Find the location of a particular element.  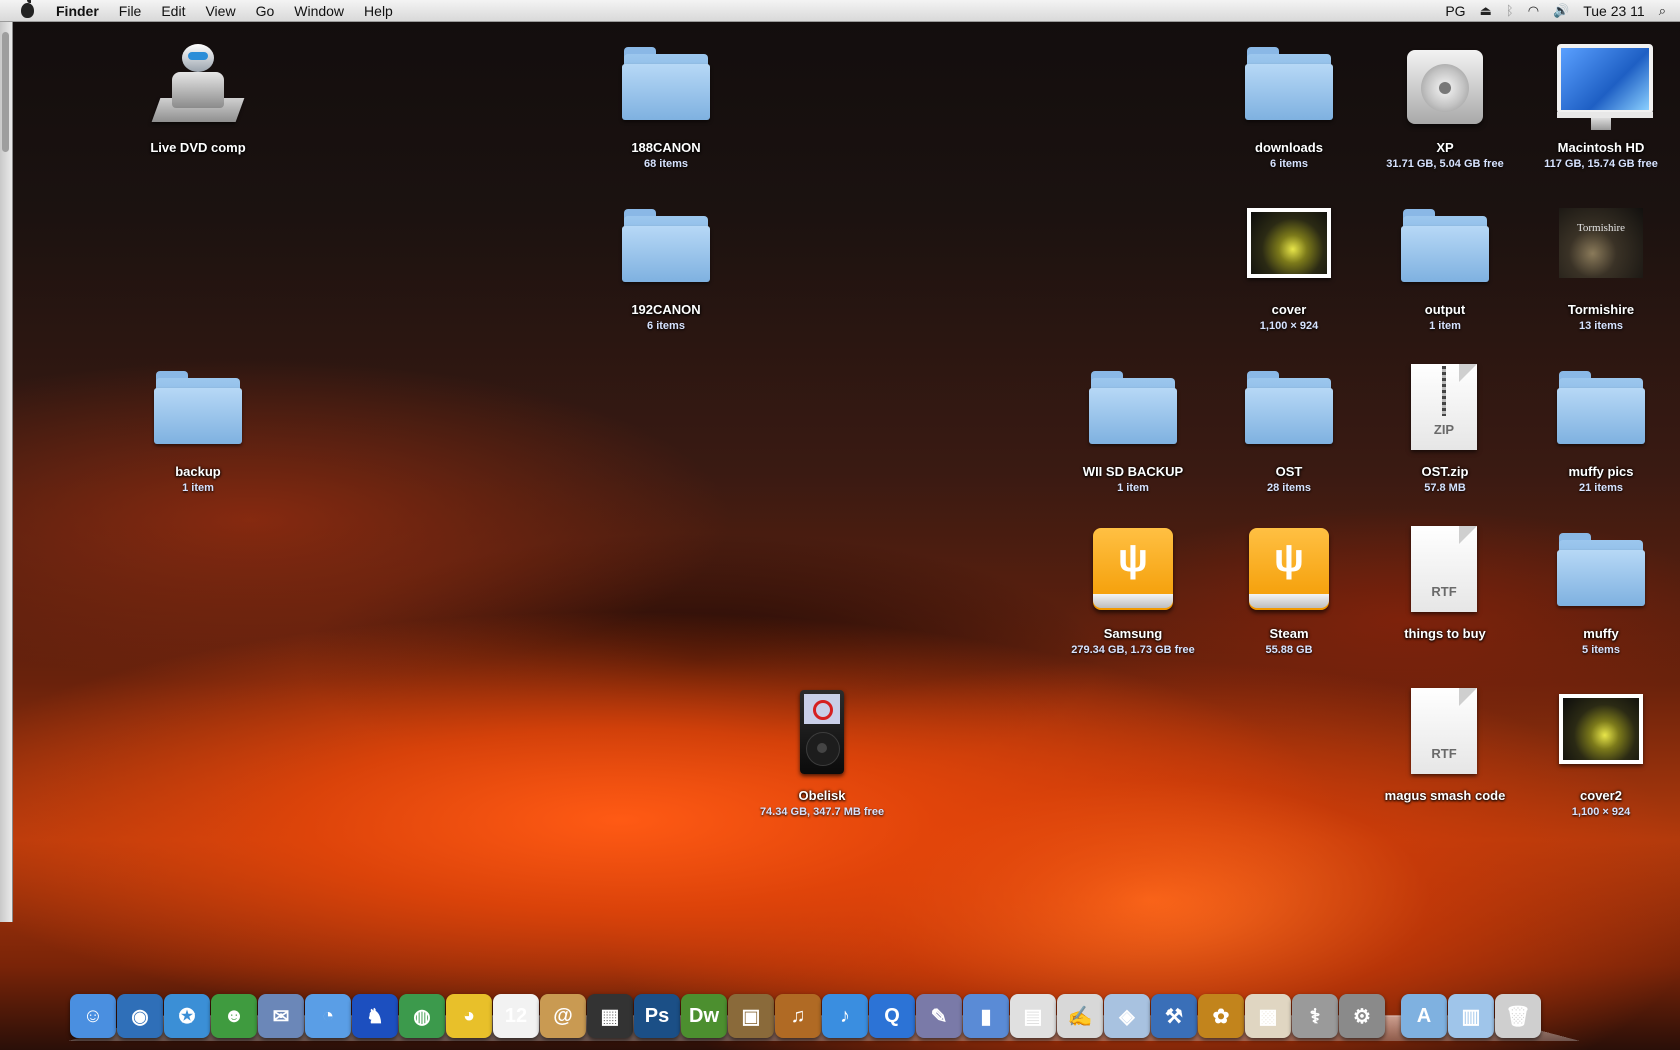

dock-glyph: ☺ is located at coordinates (93, 1015).